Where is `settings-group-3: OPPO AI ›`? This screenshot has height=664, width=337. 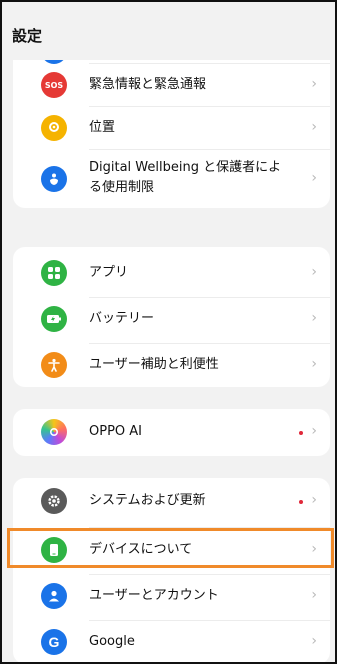
settings-group-3: OPPO AI › is located at coordinates (171, 432).